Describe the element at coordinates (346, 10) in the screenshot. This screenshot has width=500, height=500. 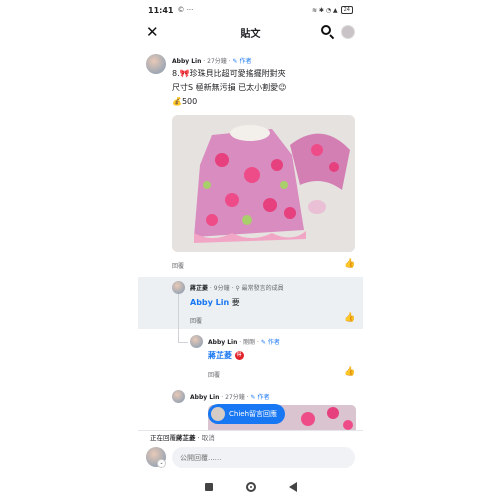
I see `battery-icon: 24` at that location.